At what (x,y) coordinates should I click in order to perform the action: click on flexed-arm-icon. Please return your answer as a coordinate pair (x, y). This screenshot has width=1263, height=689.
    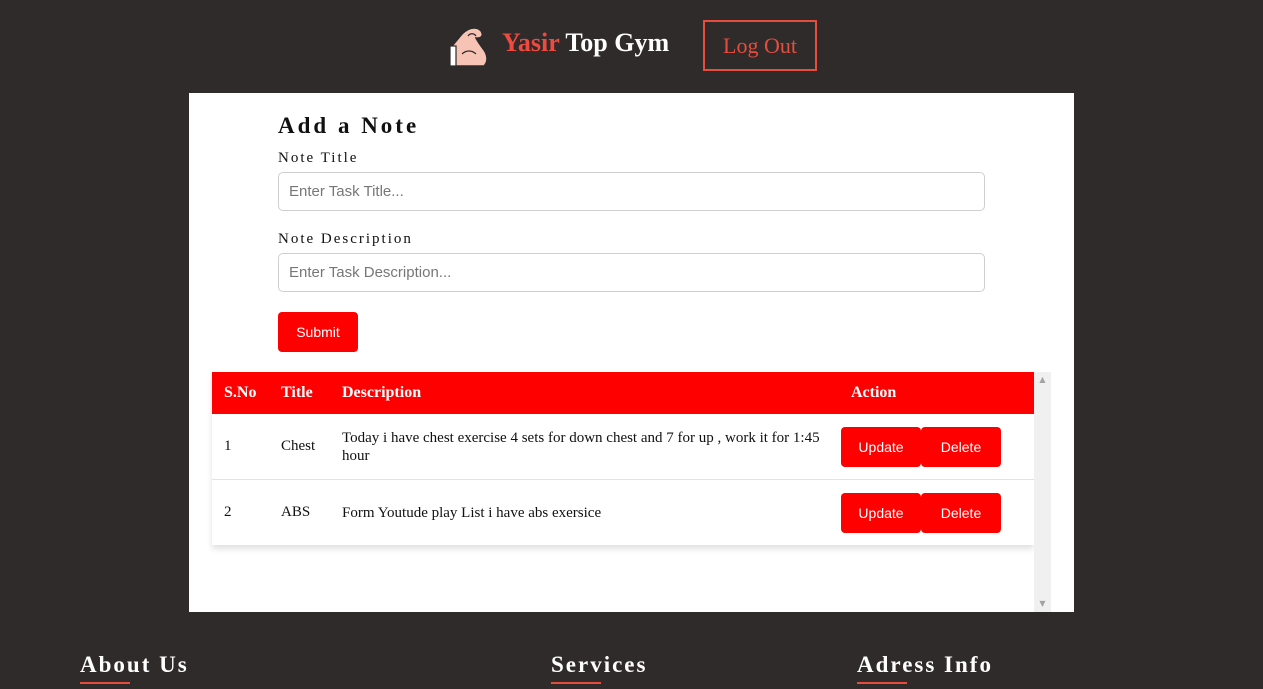
    Looking at the image, I should click on (468, 47).